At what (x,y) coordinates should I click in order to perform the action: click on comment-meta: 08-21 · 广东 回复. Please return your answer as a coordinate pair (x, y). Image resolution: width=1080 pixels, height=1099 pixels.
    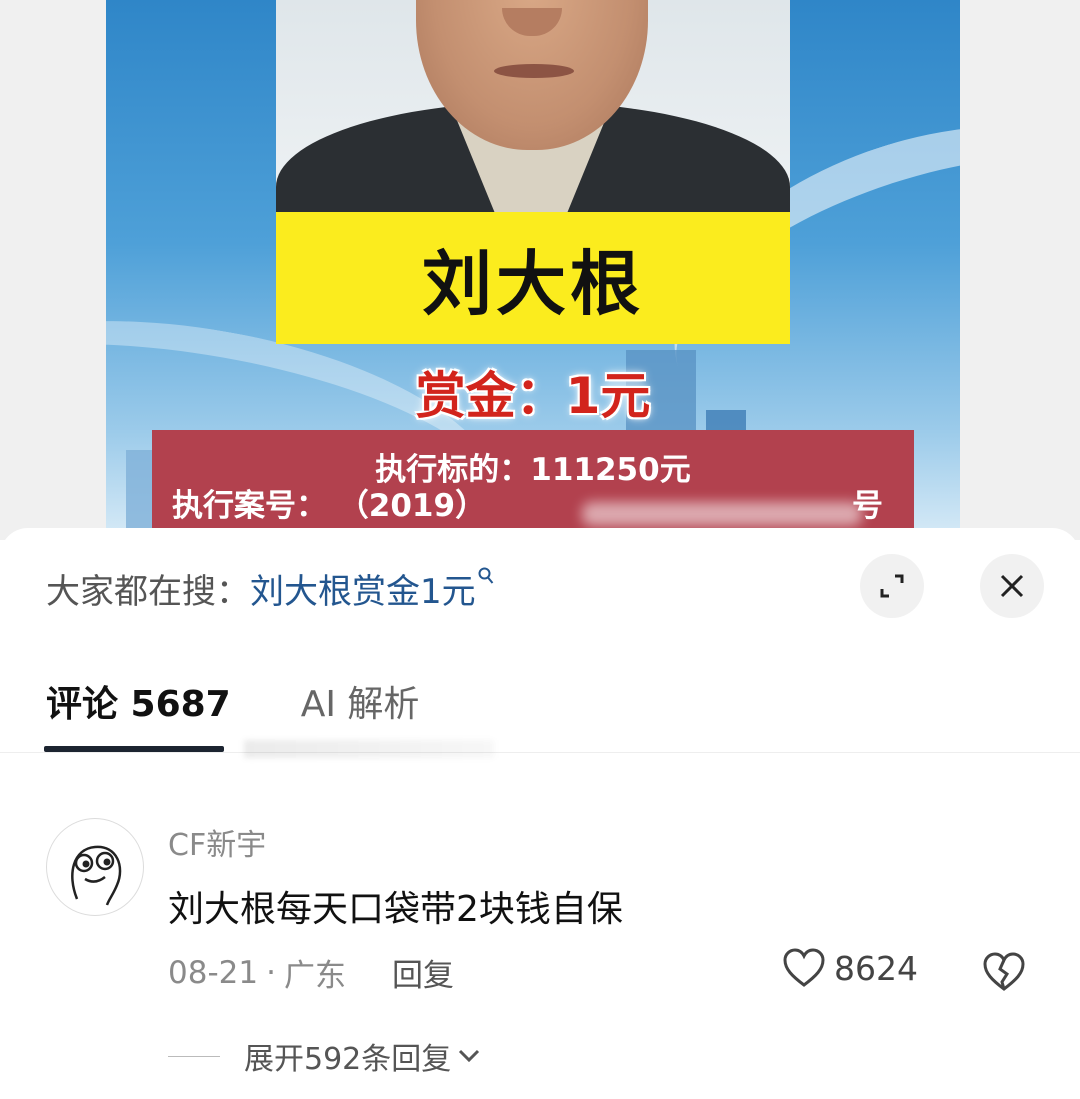
    Looking at the image, I should click on (311, 972).